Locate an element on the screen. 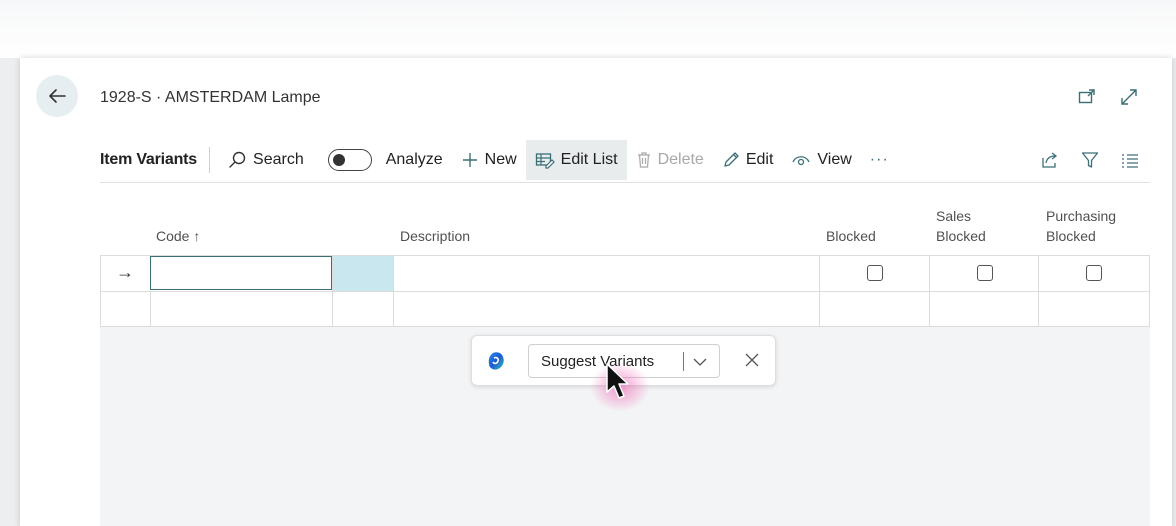 This screenshot has height=526, width=1176. code-cell is located at coordinates (241, 309).